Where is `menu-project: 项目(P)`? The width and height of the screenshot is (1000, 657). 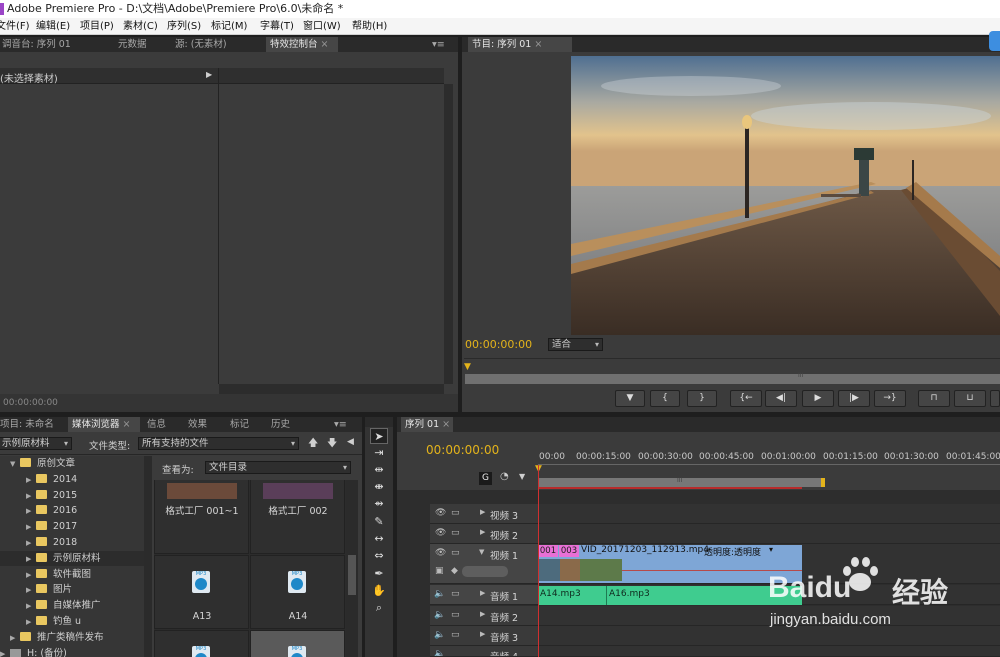 menu-project: 项目(P) is located at coordinates (97, 26).